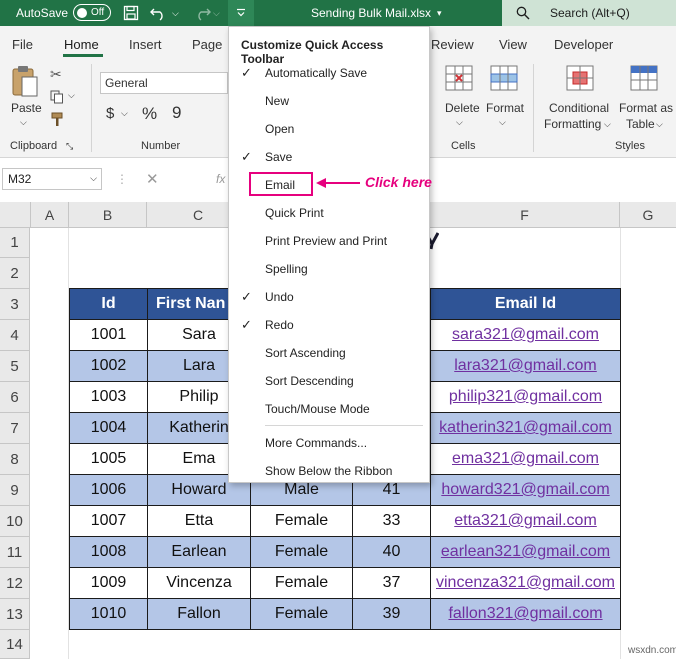 This screenshot has height=659, width=676. Describe the element at coordinates (15, 428) in the screenshot. I see `row-header-7: 7` at that location.